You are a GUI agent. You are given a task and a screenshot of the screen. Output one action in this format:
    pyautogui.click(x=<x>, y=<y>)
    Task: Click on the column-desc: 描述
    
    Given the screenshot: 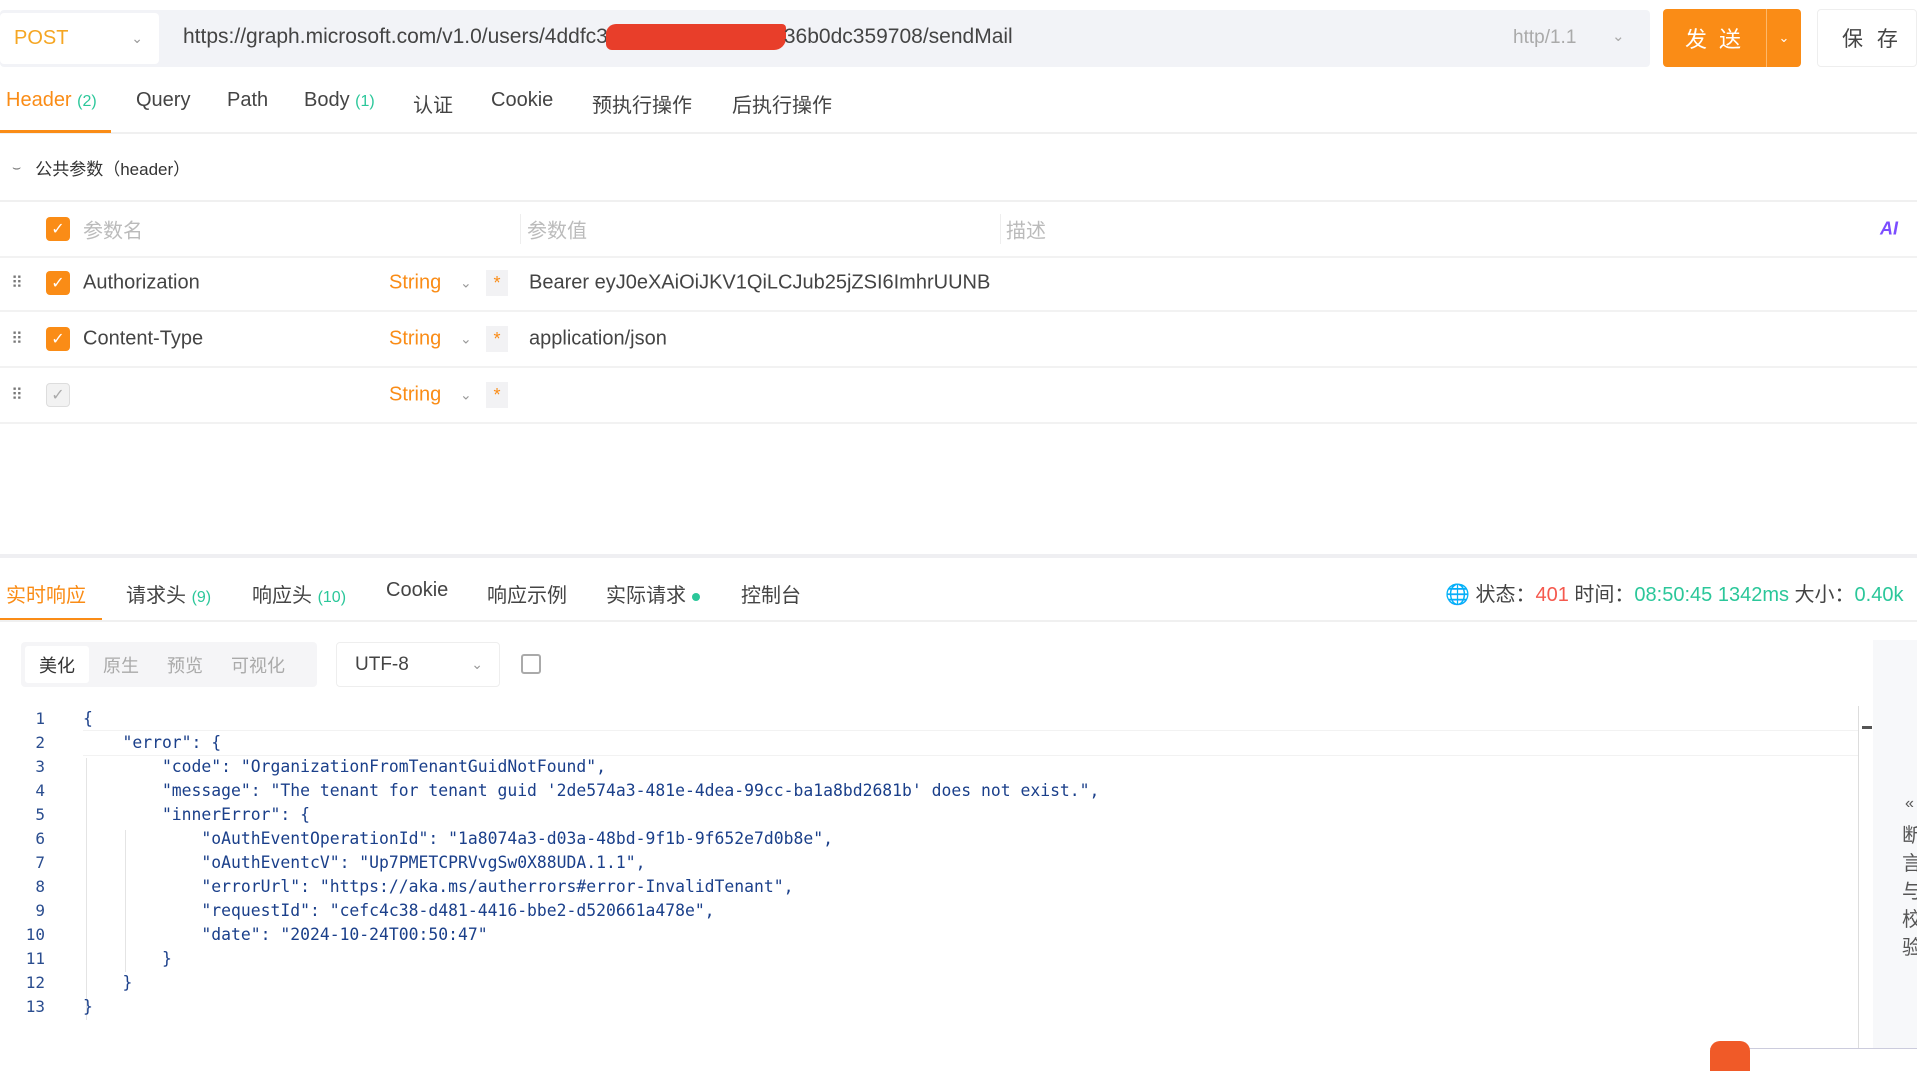 What is the action you would take?
    pyautogui.click(x=1026, y=231)
    